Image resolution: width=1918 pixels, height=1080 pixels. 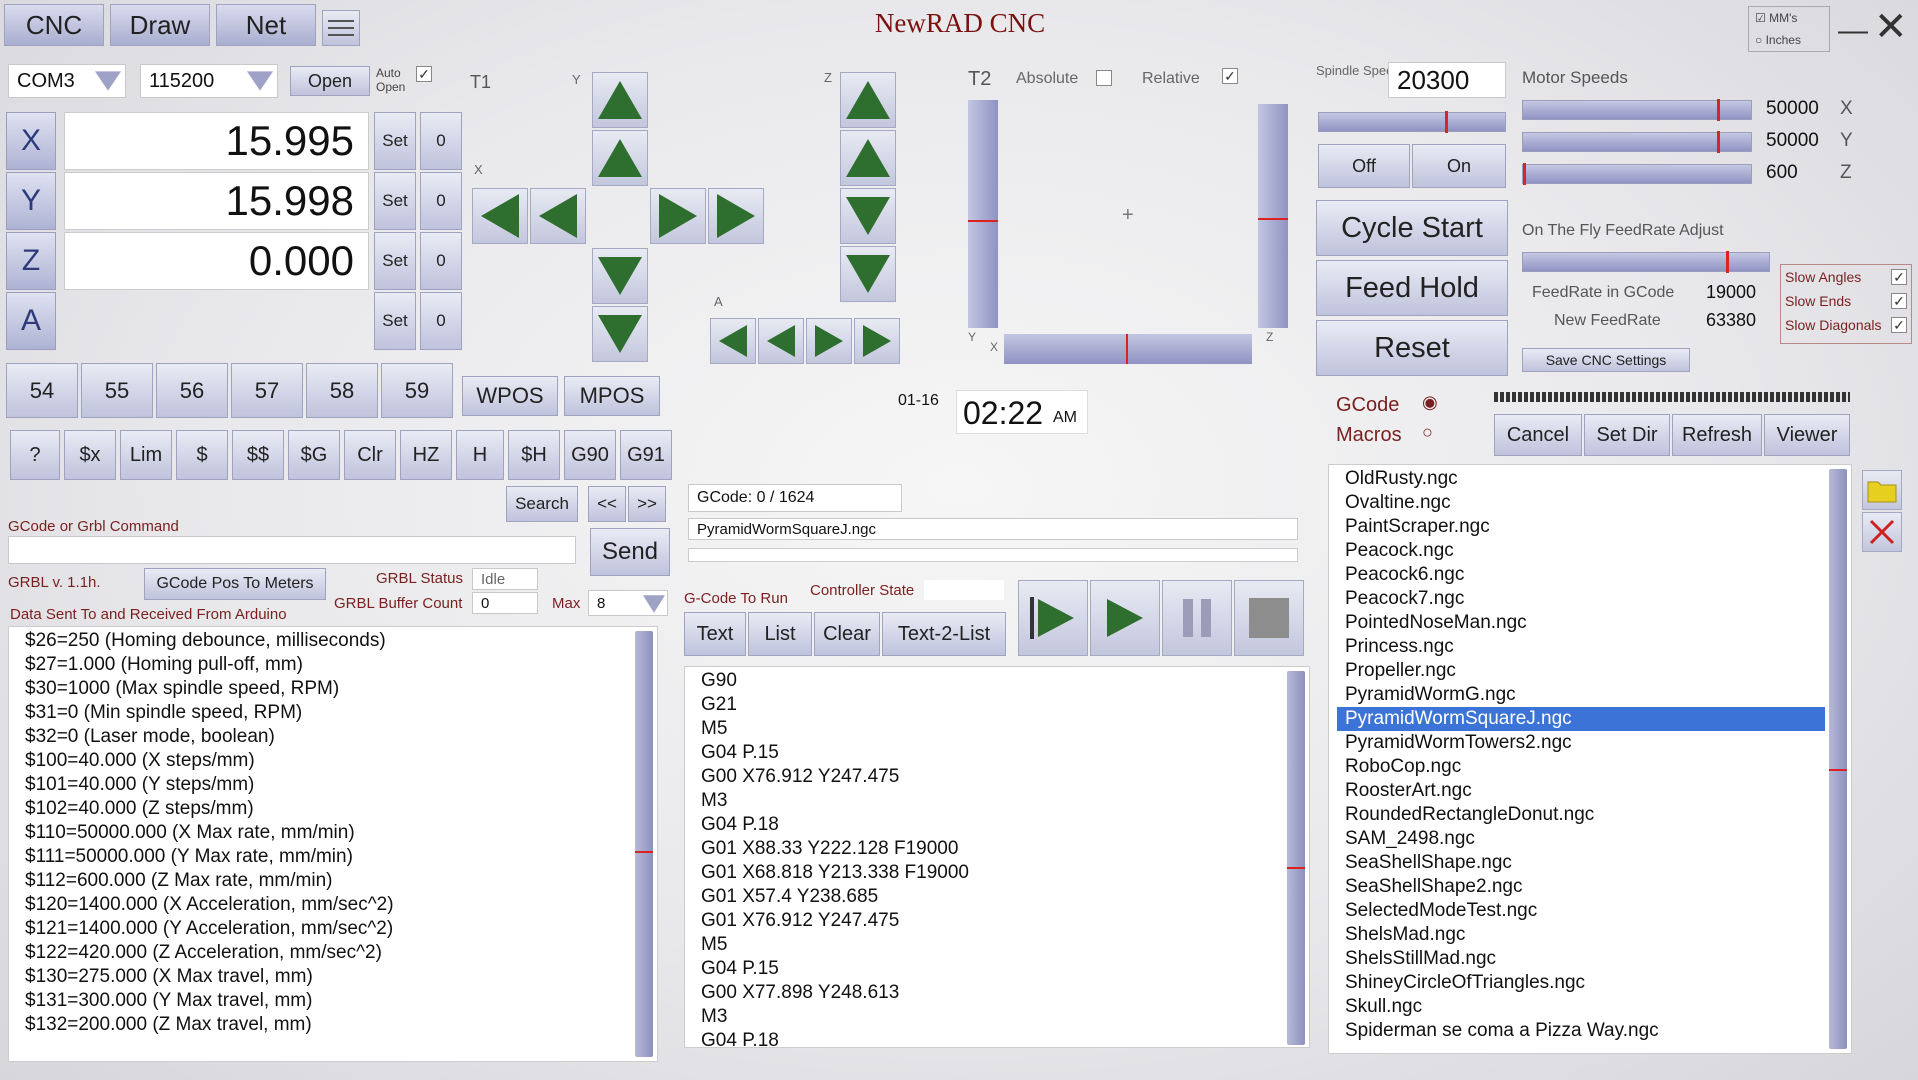 I want to click on set-x-button: Set, so click(x=395, y=141).